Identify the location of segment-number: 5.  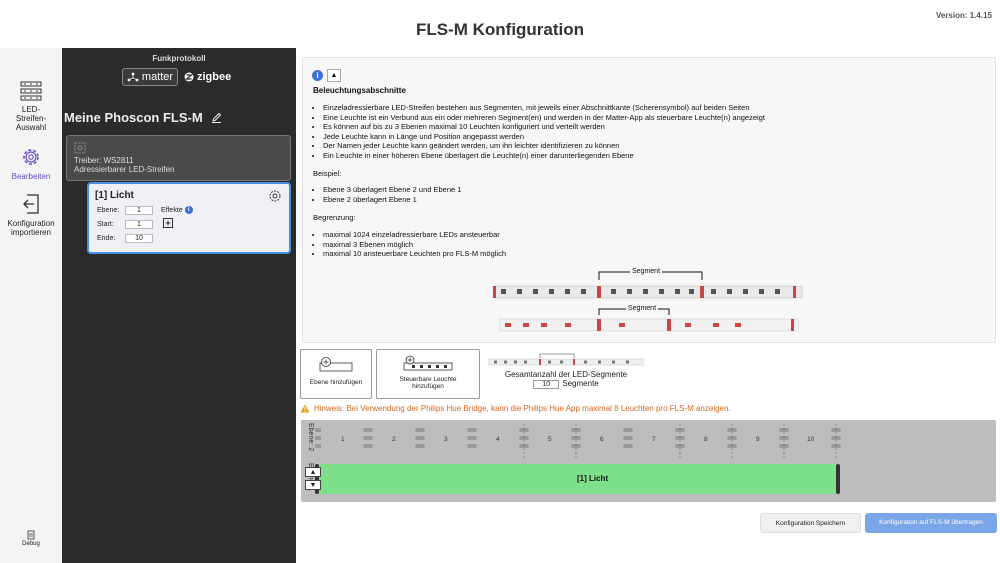
(550, 439).